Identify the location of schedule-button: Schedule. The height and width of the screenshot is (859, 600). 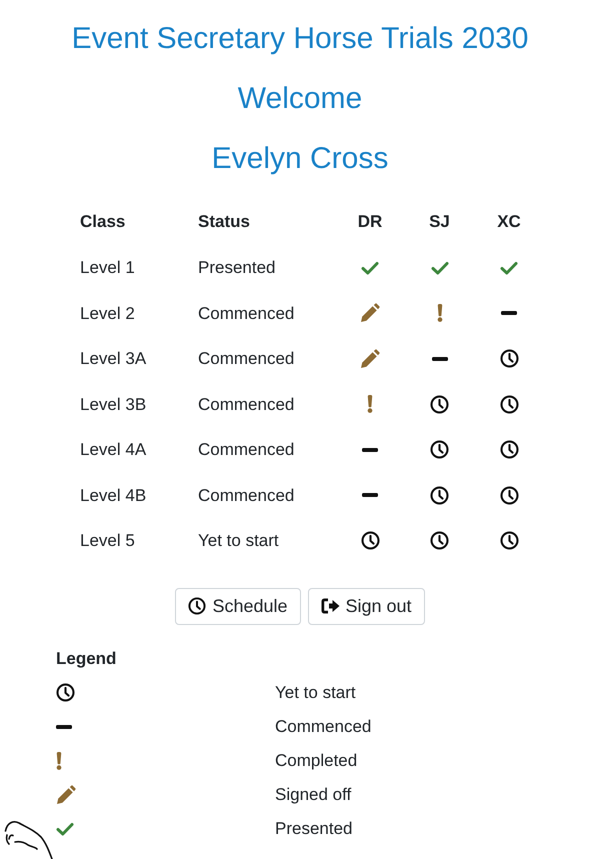
(237, 606).